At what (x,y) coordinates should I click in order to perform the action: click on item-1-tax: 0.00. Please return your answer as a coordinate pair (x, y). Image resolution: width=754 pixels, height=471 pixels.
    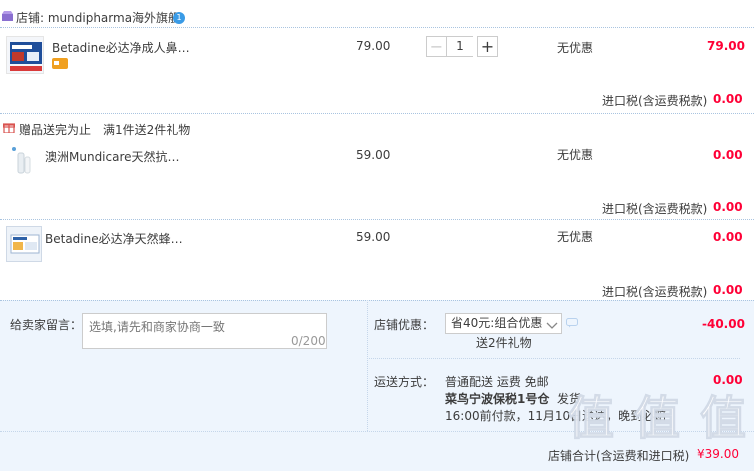
    Looking at the image, I should click on (728, 99).